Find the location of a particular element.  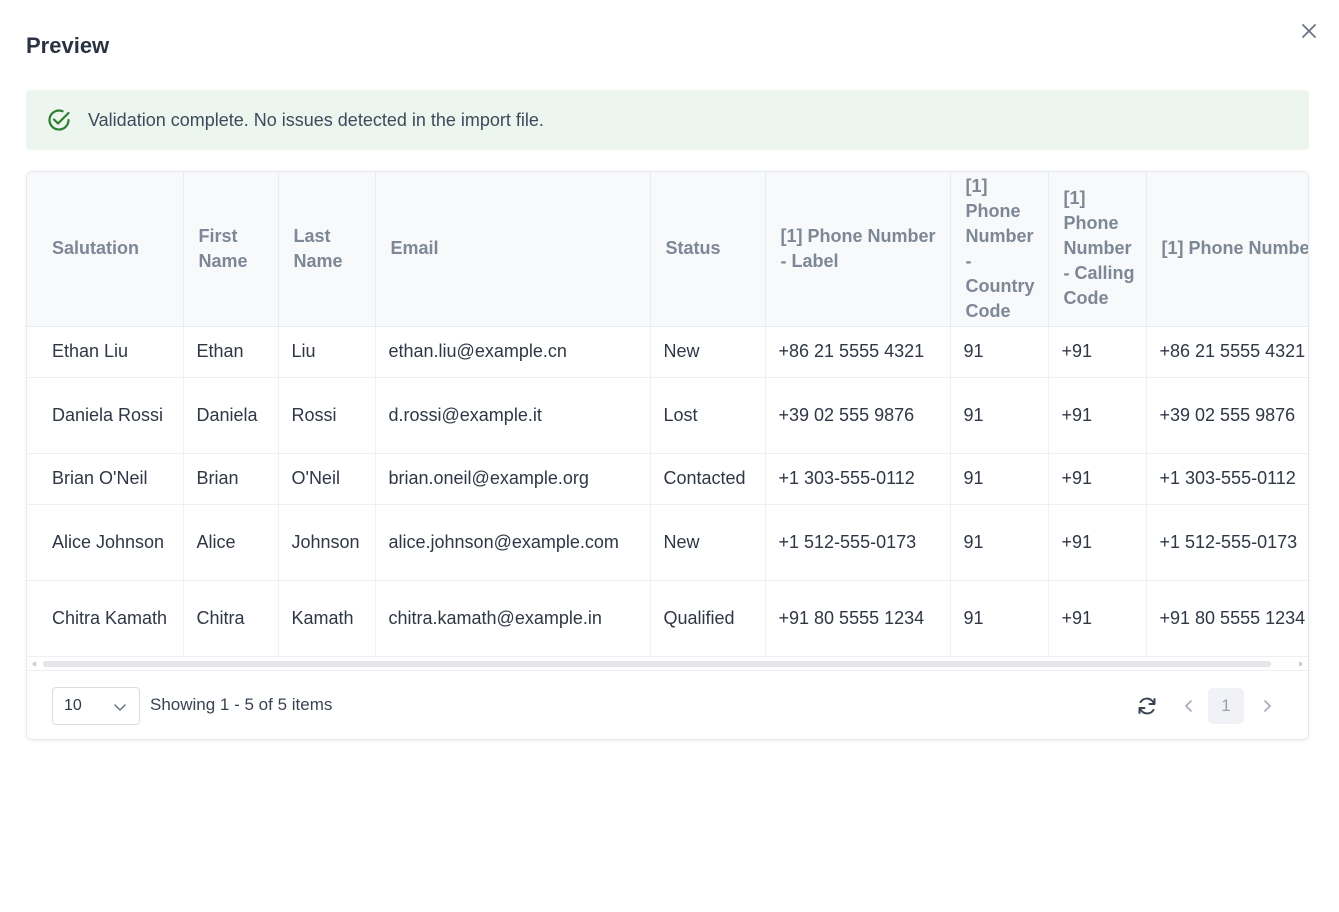

pagination-summary: Showing 1 - 5 of 5 items is located at coordinates (241, 704).